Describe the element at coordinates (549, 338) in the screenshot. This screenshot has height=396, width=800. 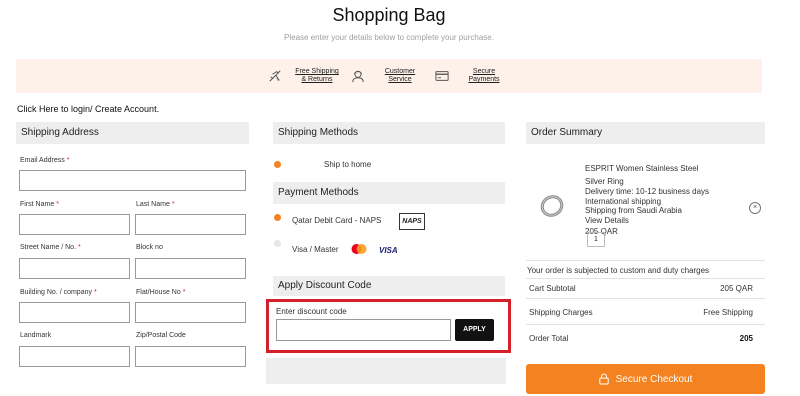
I see `order-total-label: Order Total` at that location.